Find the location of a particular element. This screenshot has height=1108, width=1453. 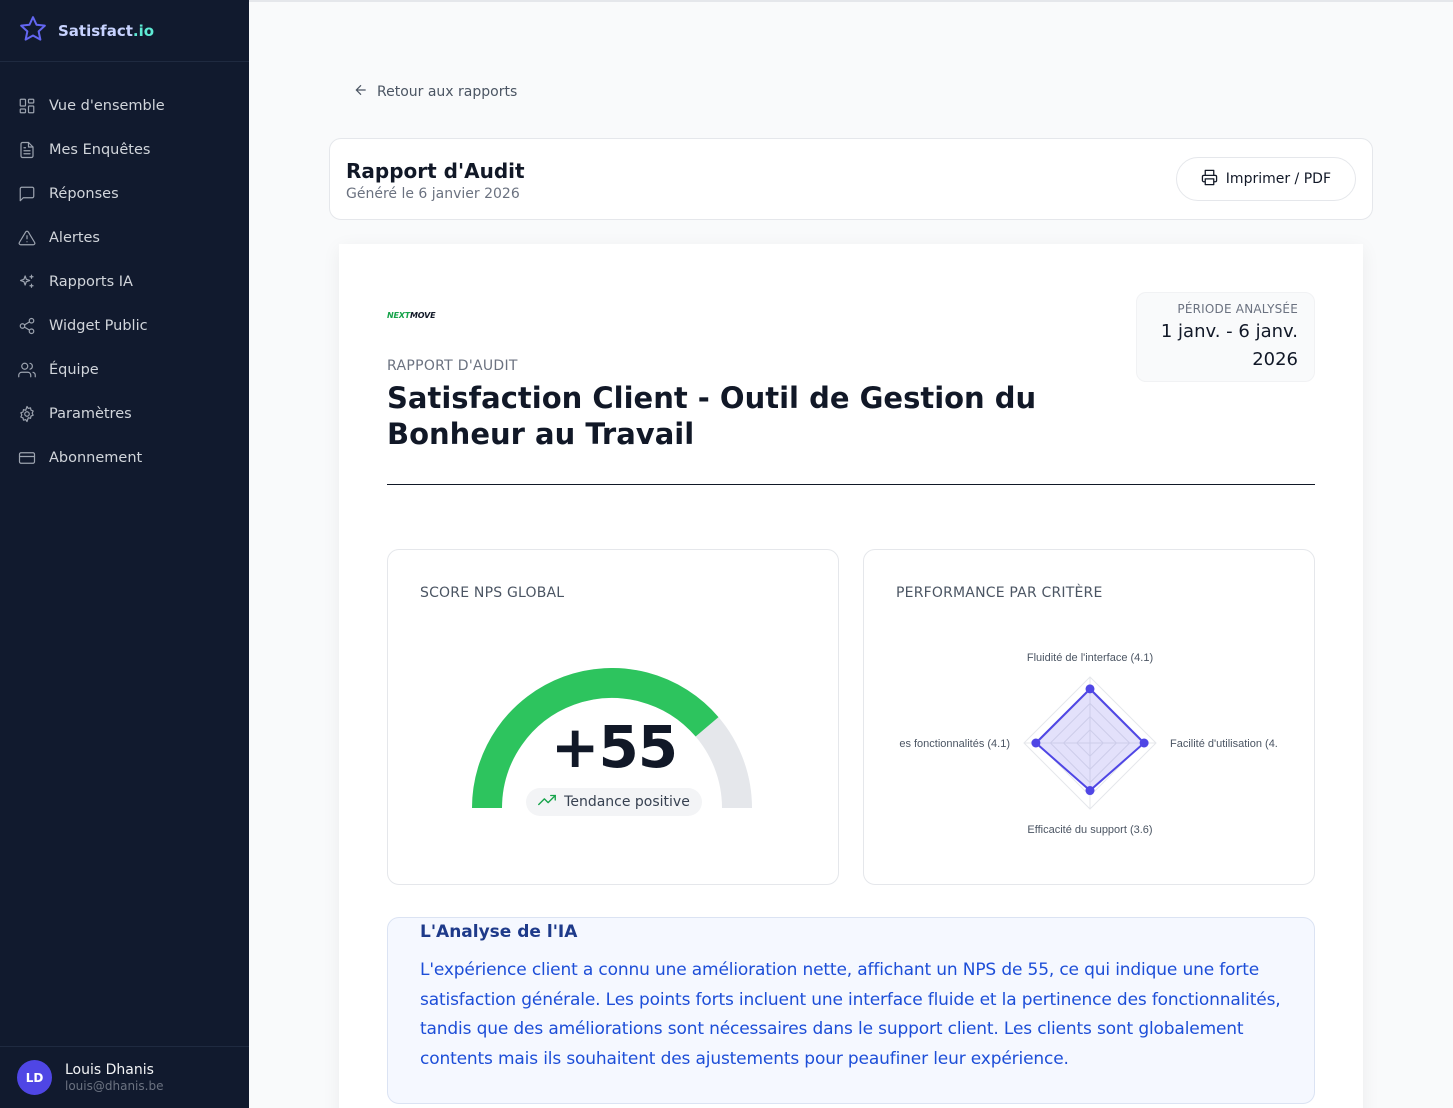

sparkles-icon is located at coordinates (27, 282).